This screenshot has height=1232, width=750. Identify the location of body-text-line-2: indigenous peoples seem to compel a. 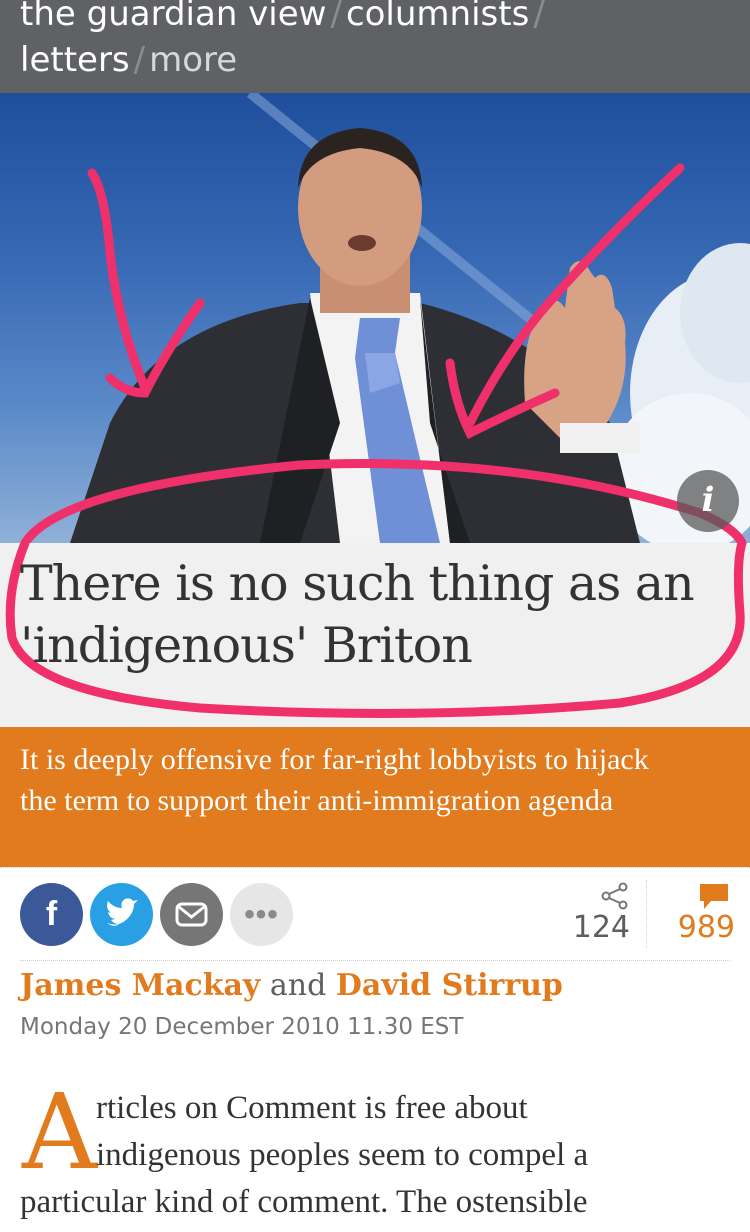
(342, 1155).